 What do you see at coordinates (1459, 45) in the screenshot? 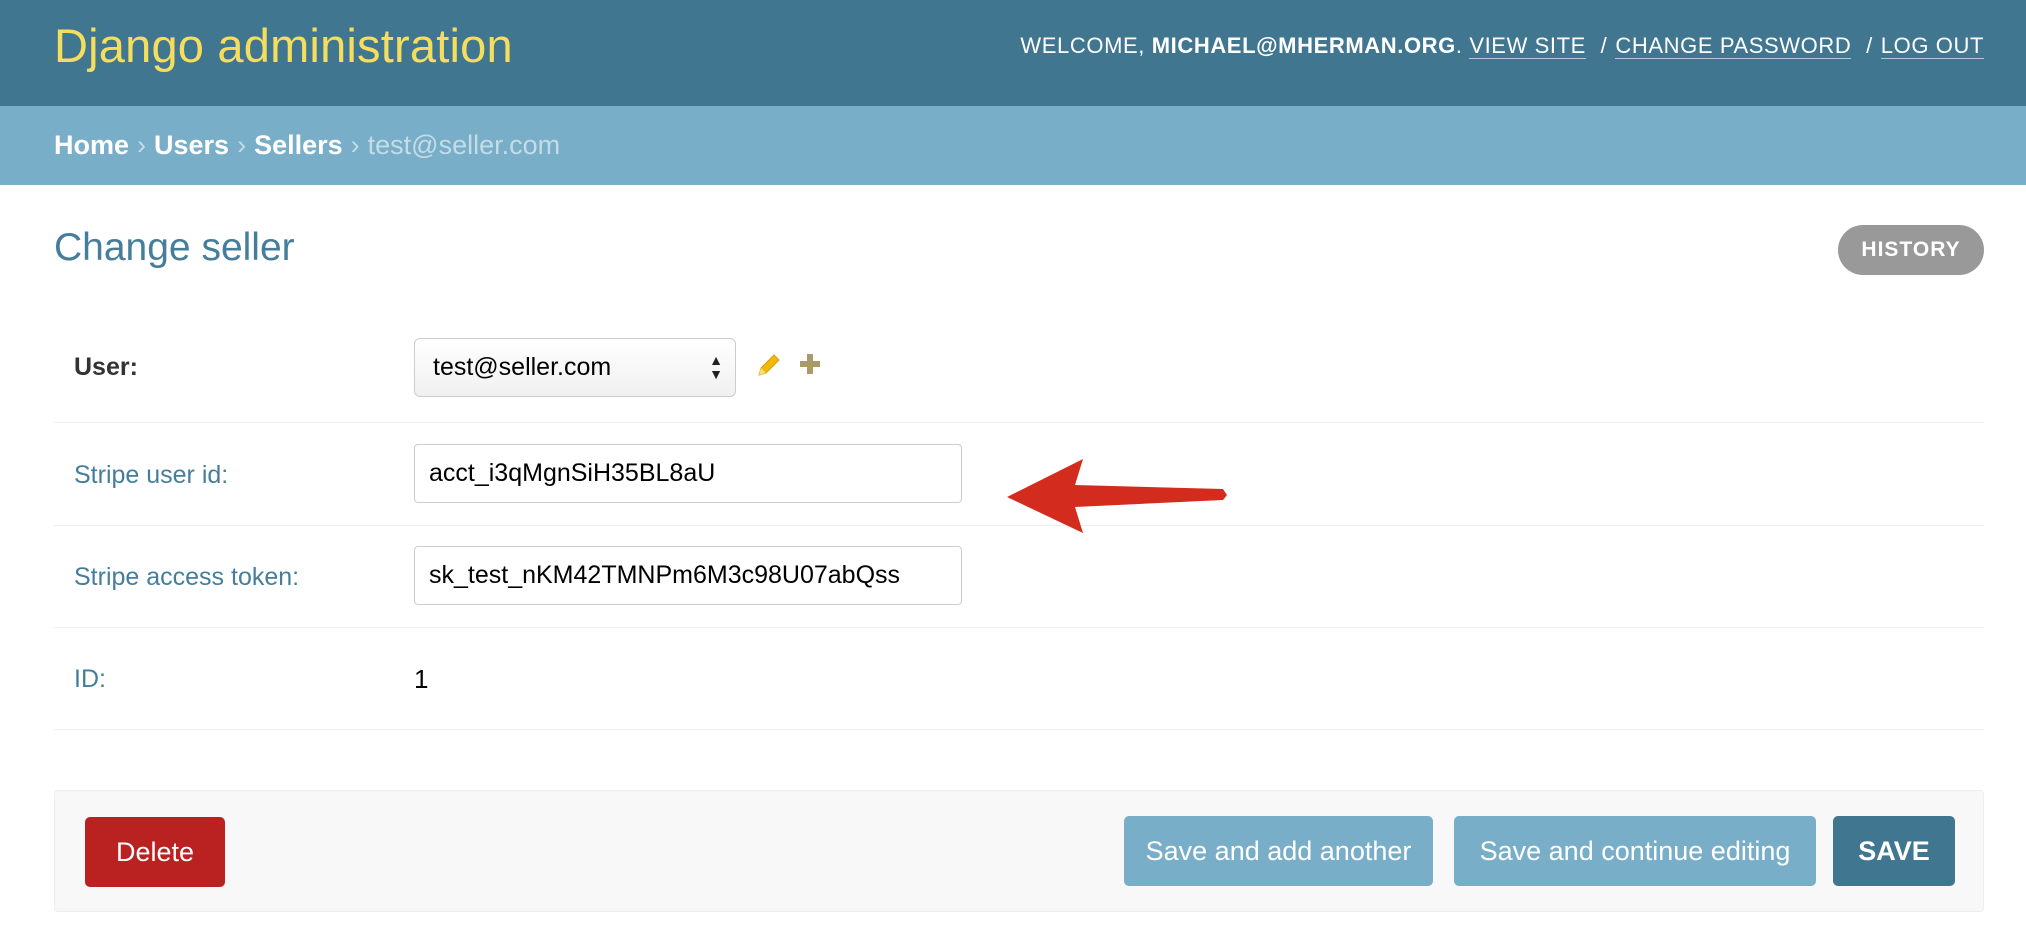
I see `username-suffix: .` at bounding box center [1459, 45].